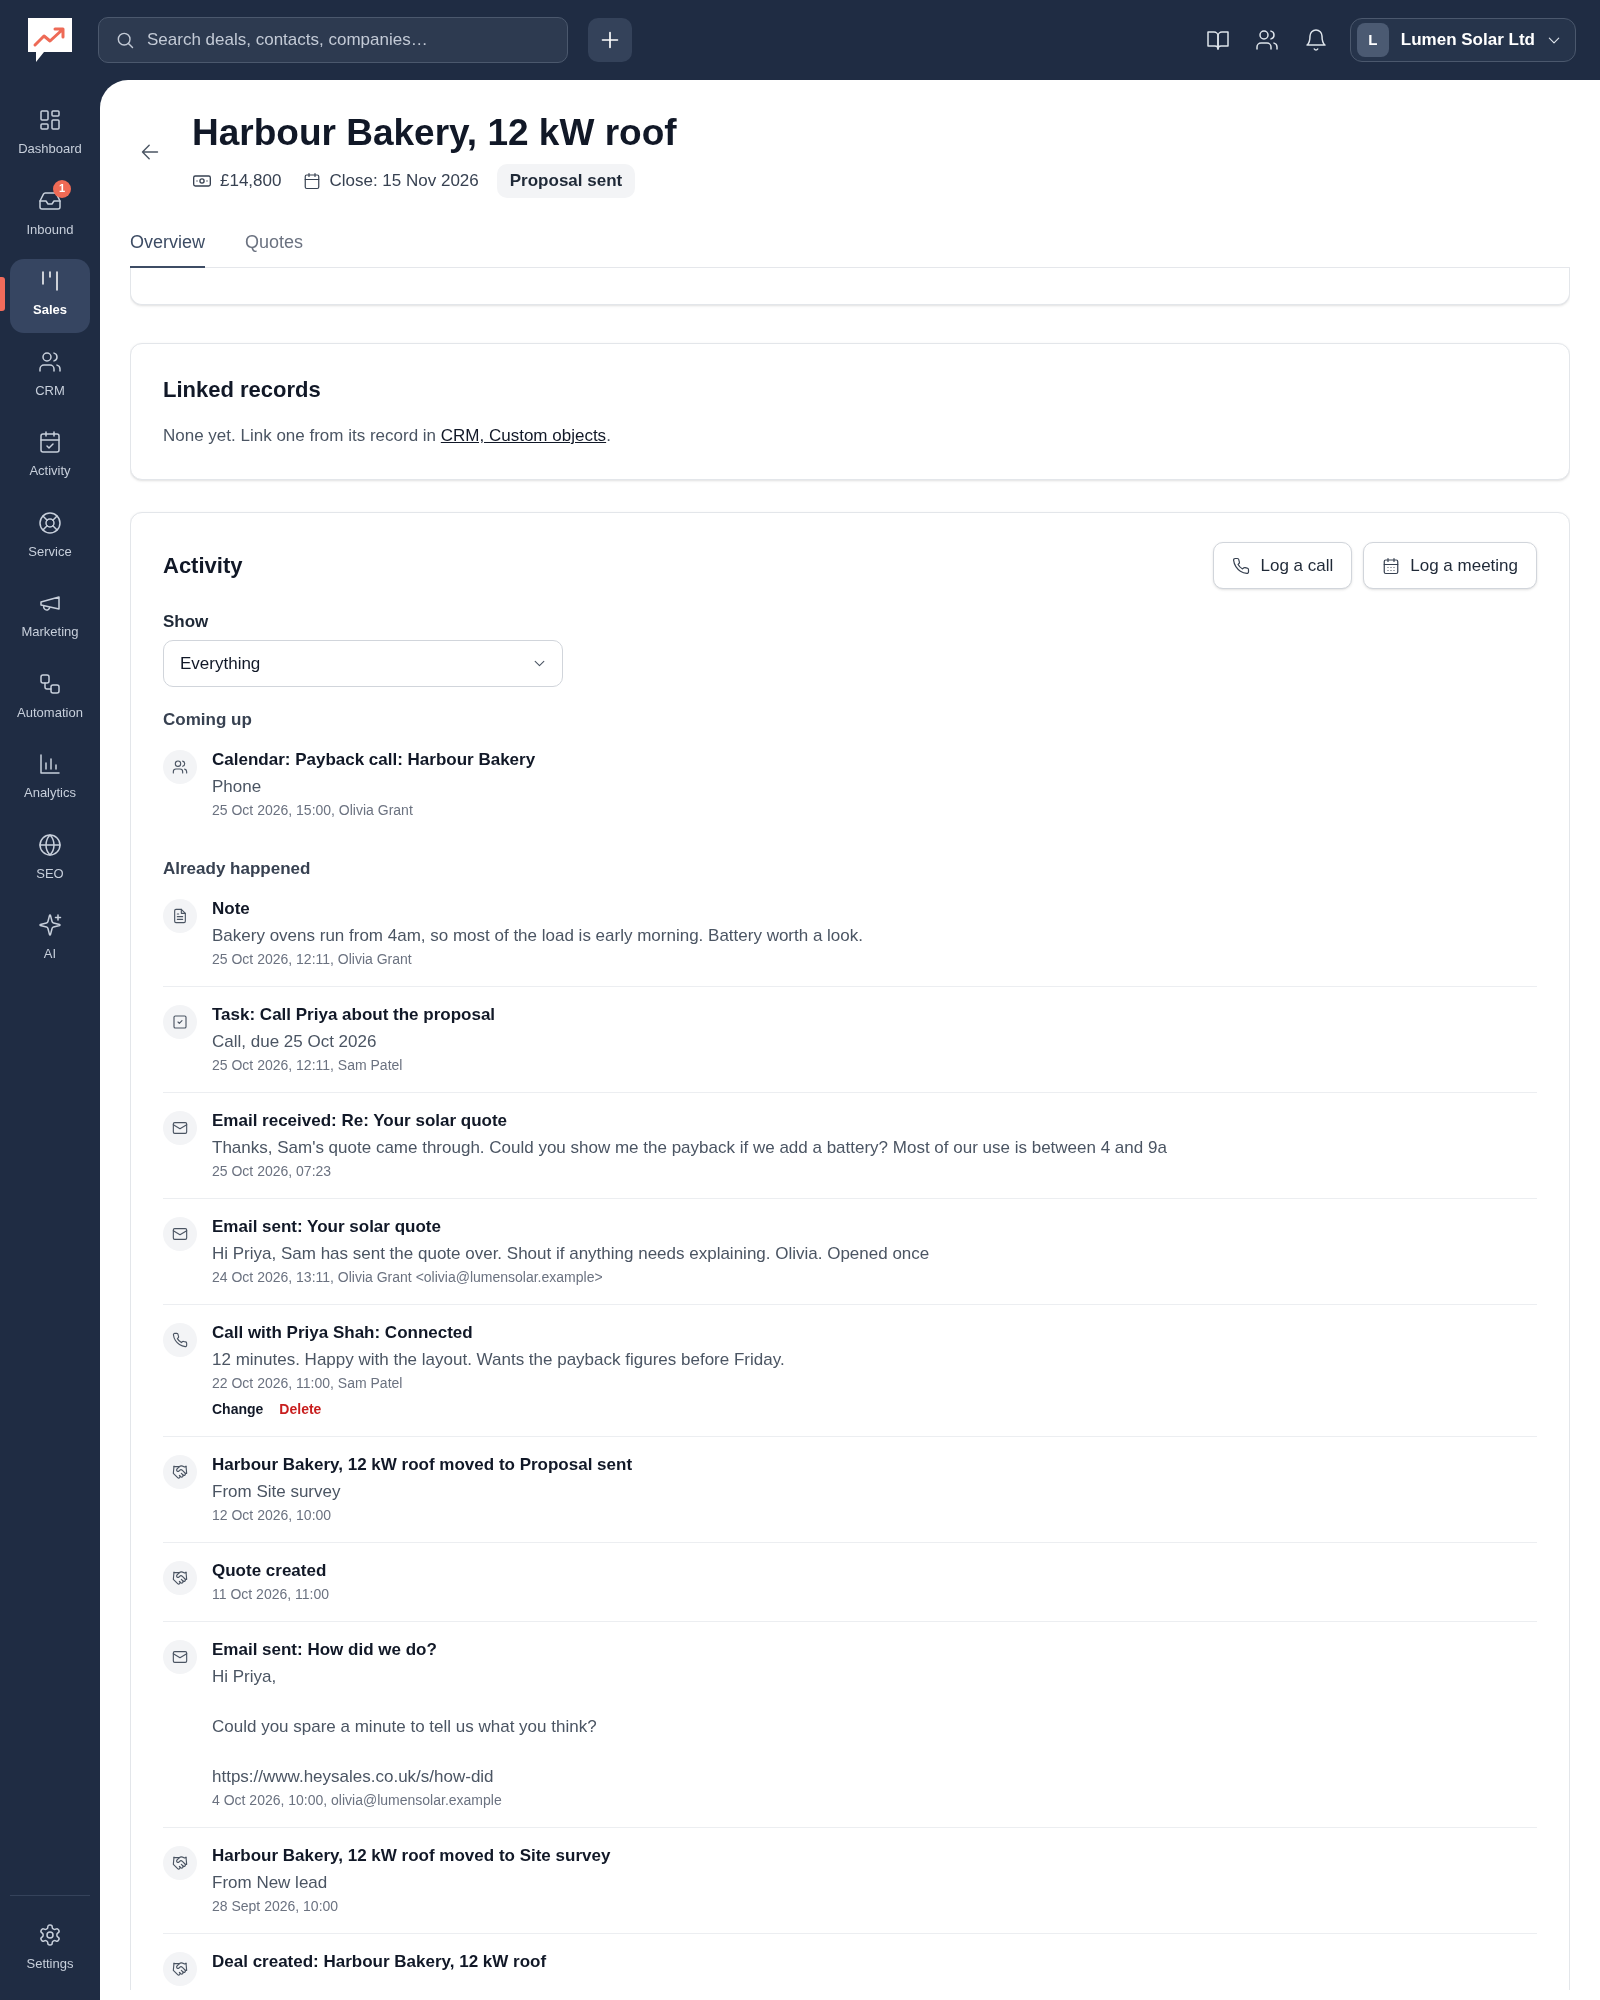  What do you see at coordinates (270, 1883) in the screenshot?
I see `activity-text: From New lead` at bounding box center [270, 1883].